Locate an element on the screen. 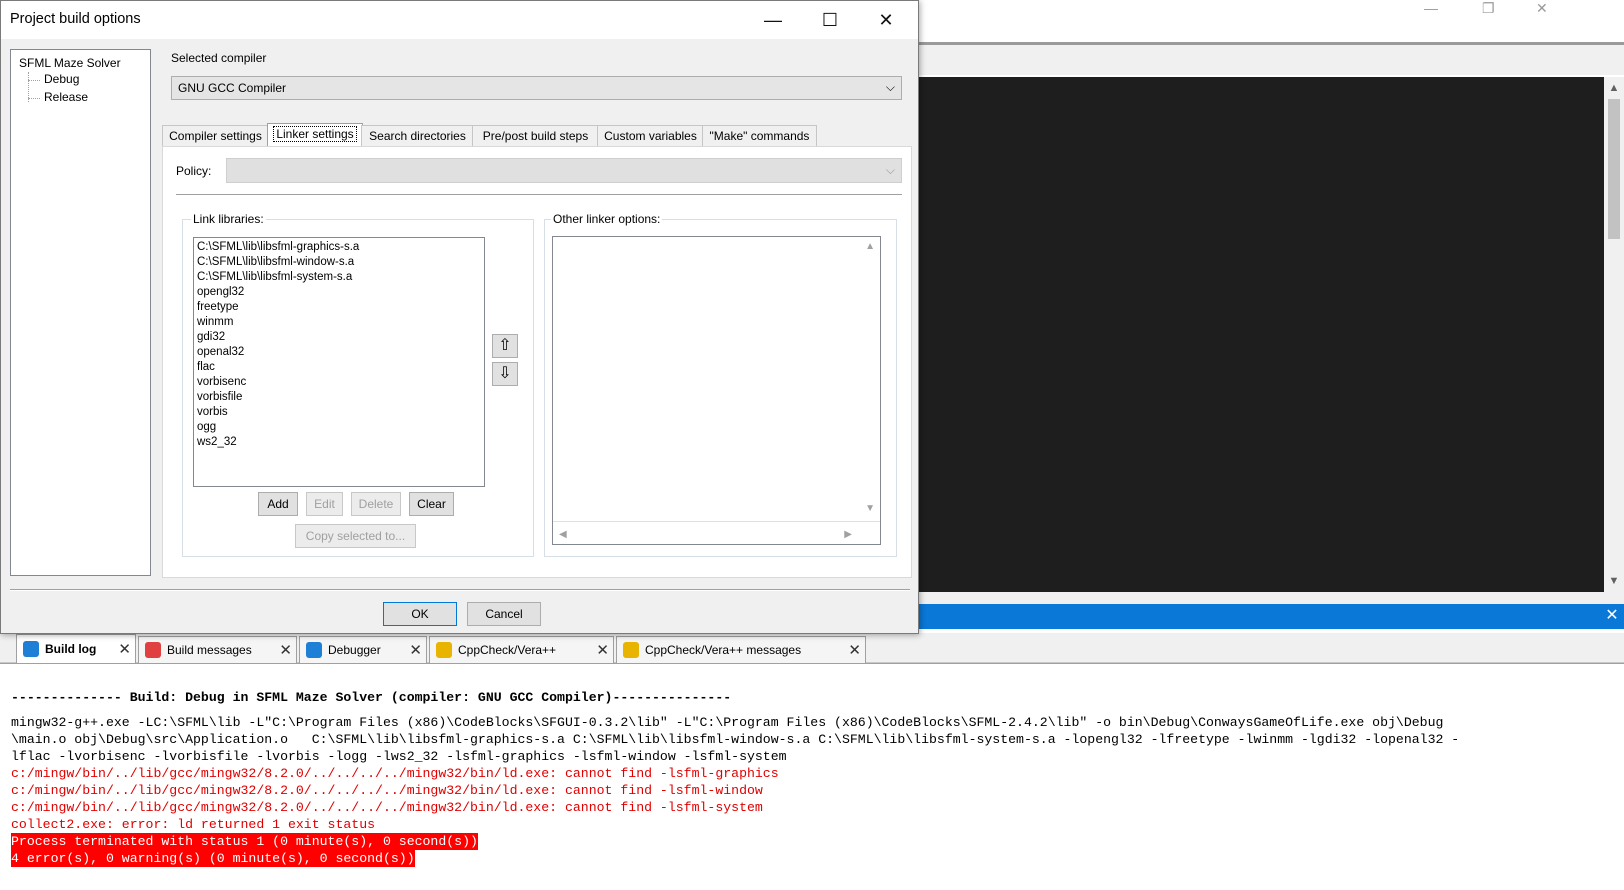 The image size is (1624, 890). logs-panel-titlebar: ✕ is located at coordinates (1271, 616).